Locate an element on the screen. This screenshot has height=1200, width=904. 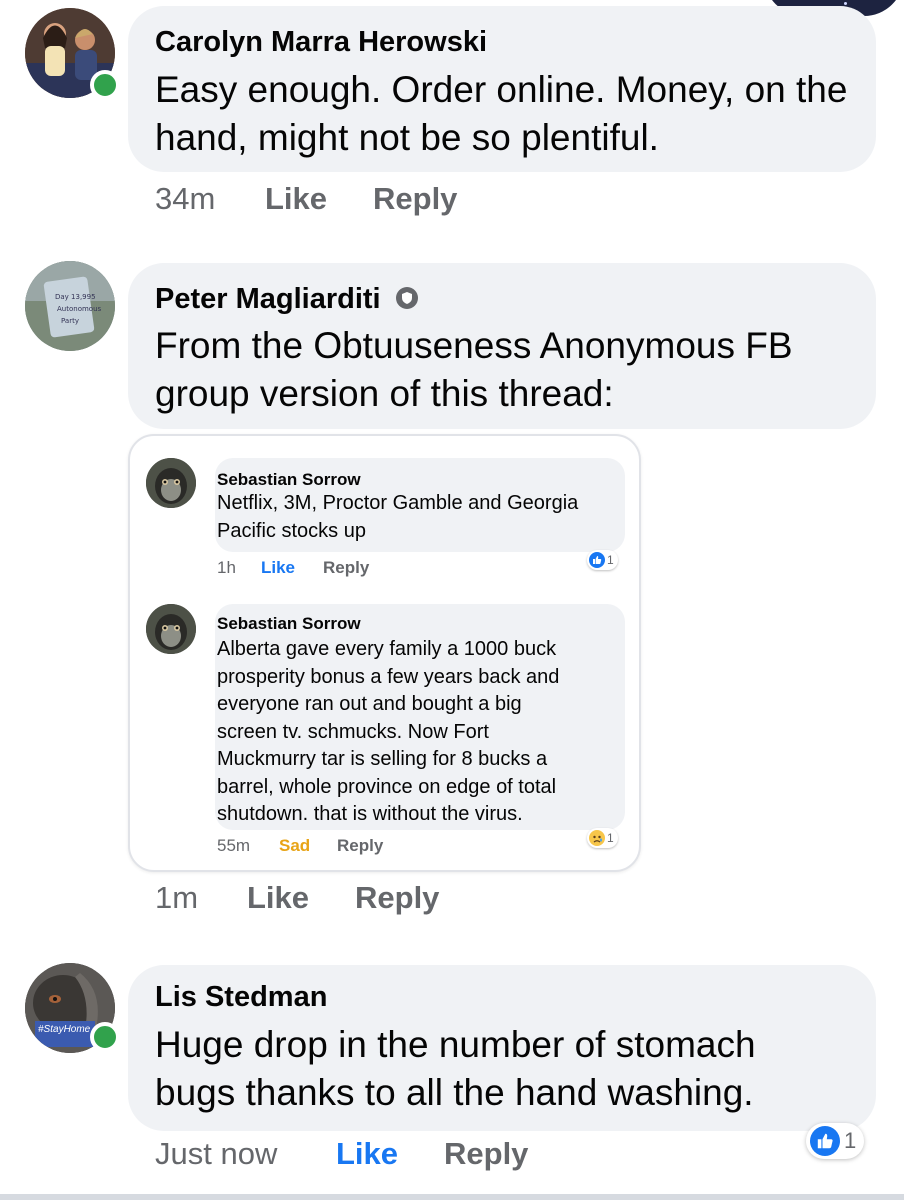
comment-author: Peter Magliarditi is located at coordinates (287, 300).